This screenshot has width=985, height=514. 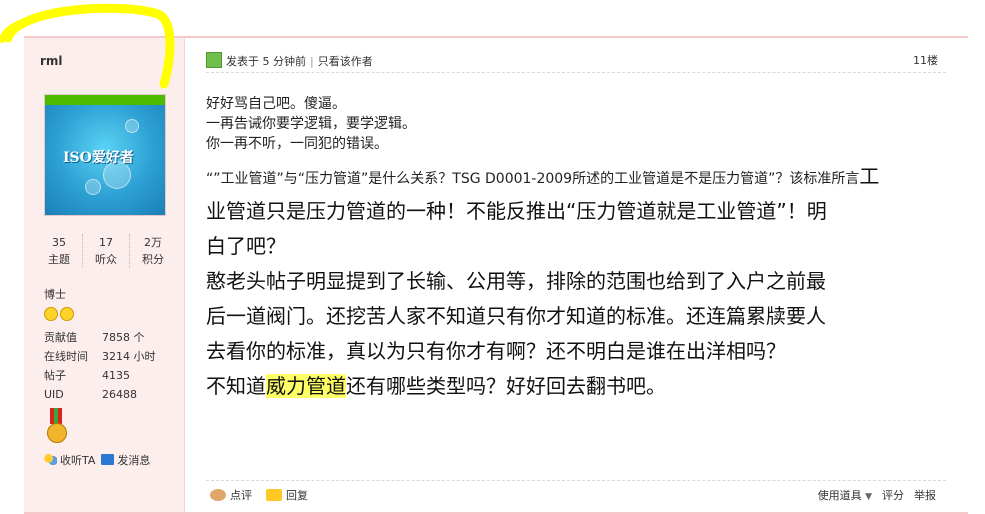 I want to click on post-line-big: 去看你的标准，真以为只有你才有啊？还不明白是谁在出洋相吗？, so click(x=496, y=351).